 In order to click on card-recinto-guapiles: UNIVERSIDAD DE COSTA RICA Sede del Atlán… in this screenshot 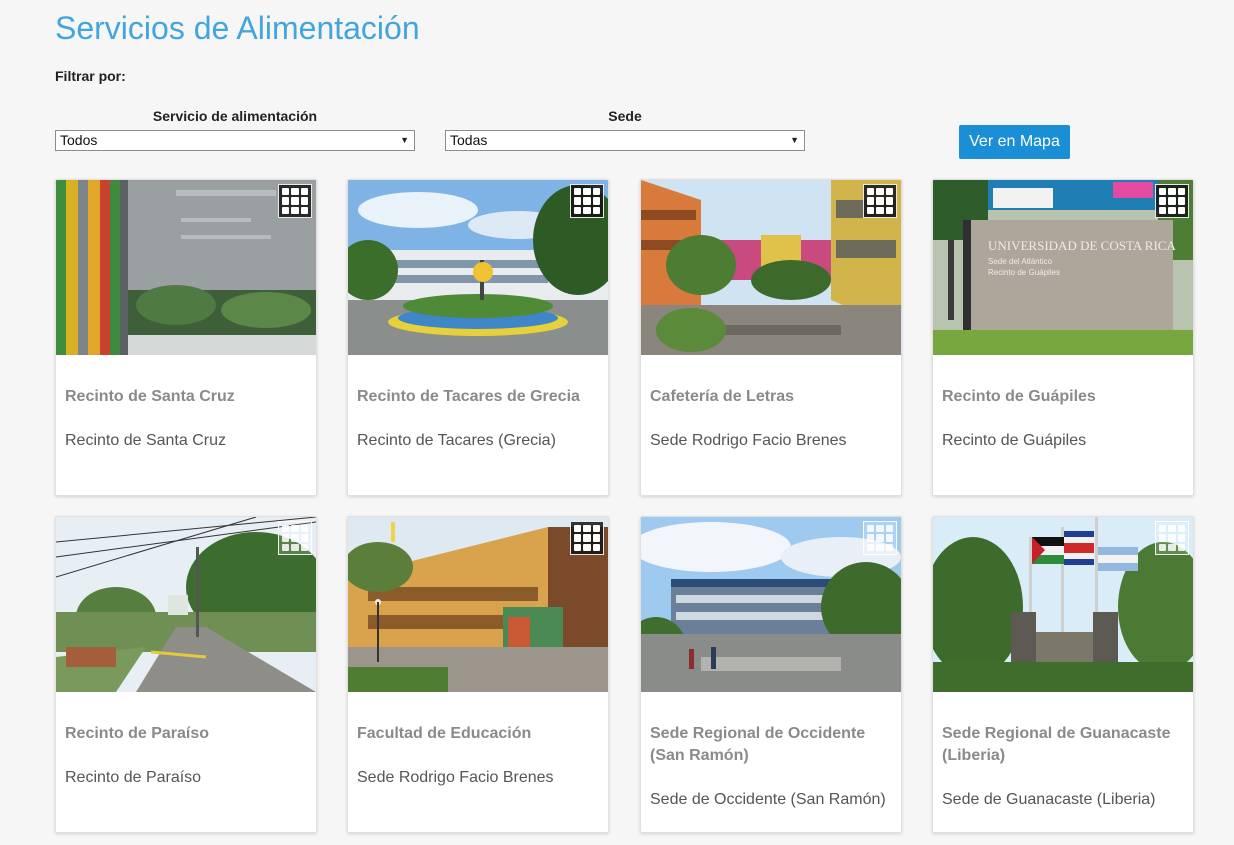, I will do `click(1063, 337)`.